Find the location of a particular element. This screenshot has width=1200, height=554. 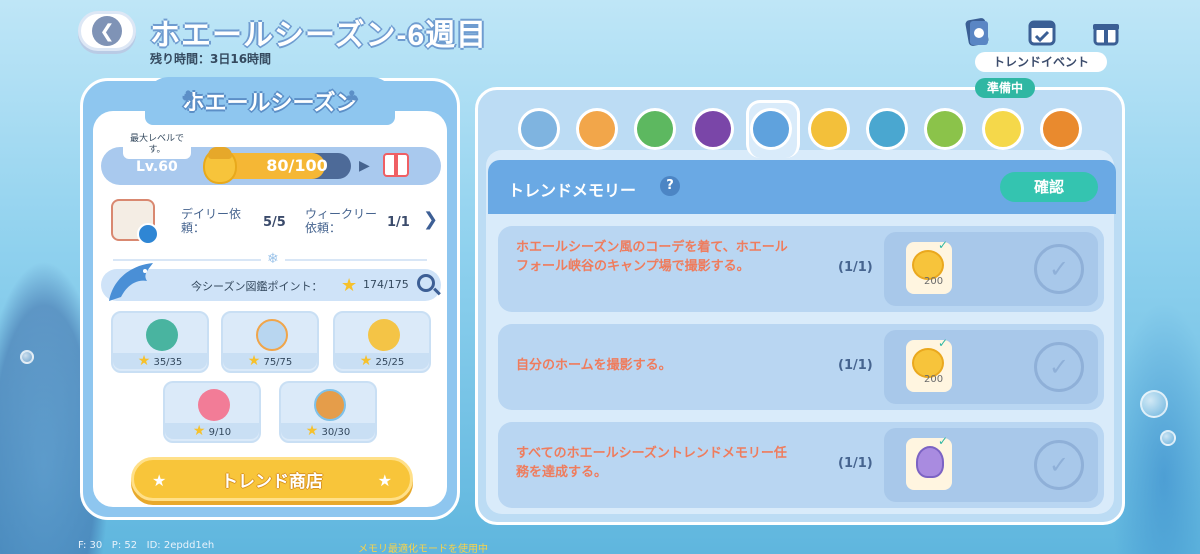

confirm-button: 確認 is located at coordinates (1049, 187).